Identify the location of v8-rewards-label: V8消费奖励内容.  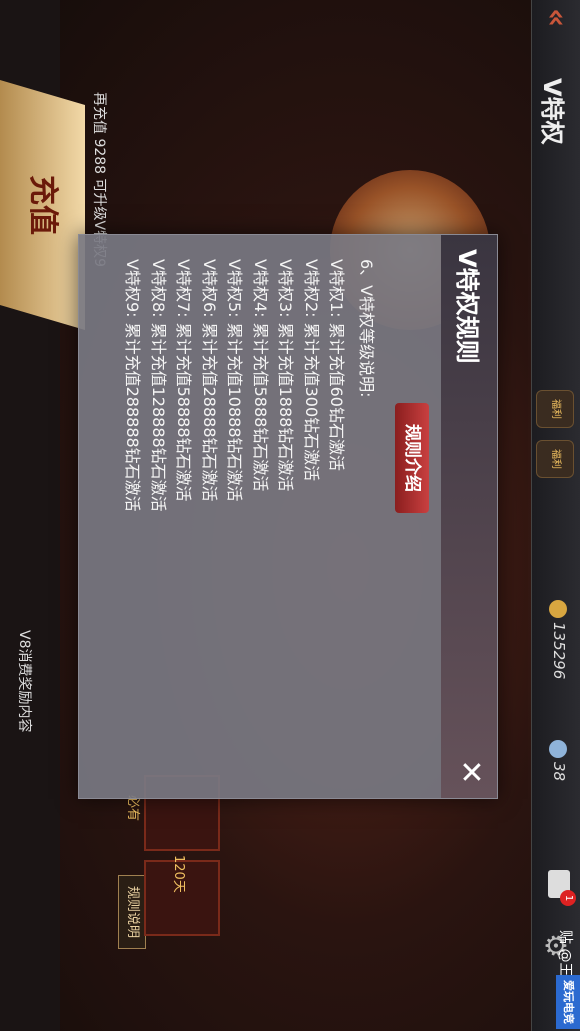
(25, 681).